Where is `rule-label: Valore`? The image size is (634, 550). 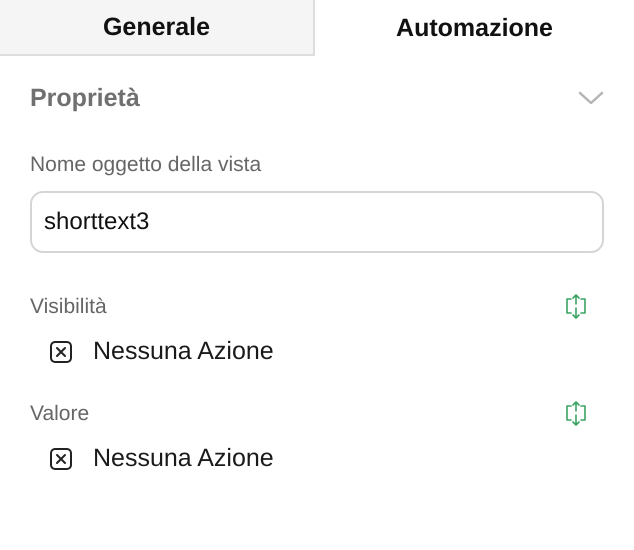
rule-label: Valore is located at coordinates (60, 414).